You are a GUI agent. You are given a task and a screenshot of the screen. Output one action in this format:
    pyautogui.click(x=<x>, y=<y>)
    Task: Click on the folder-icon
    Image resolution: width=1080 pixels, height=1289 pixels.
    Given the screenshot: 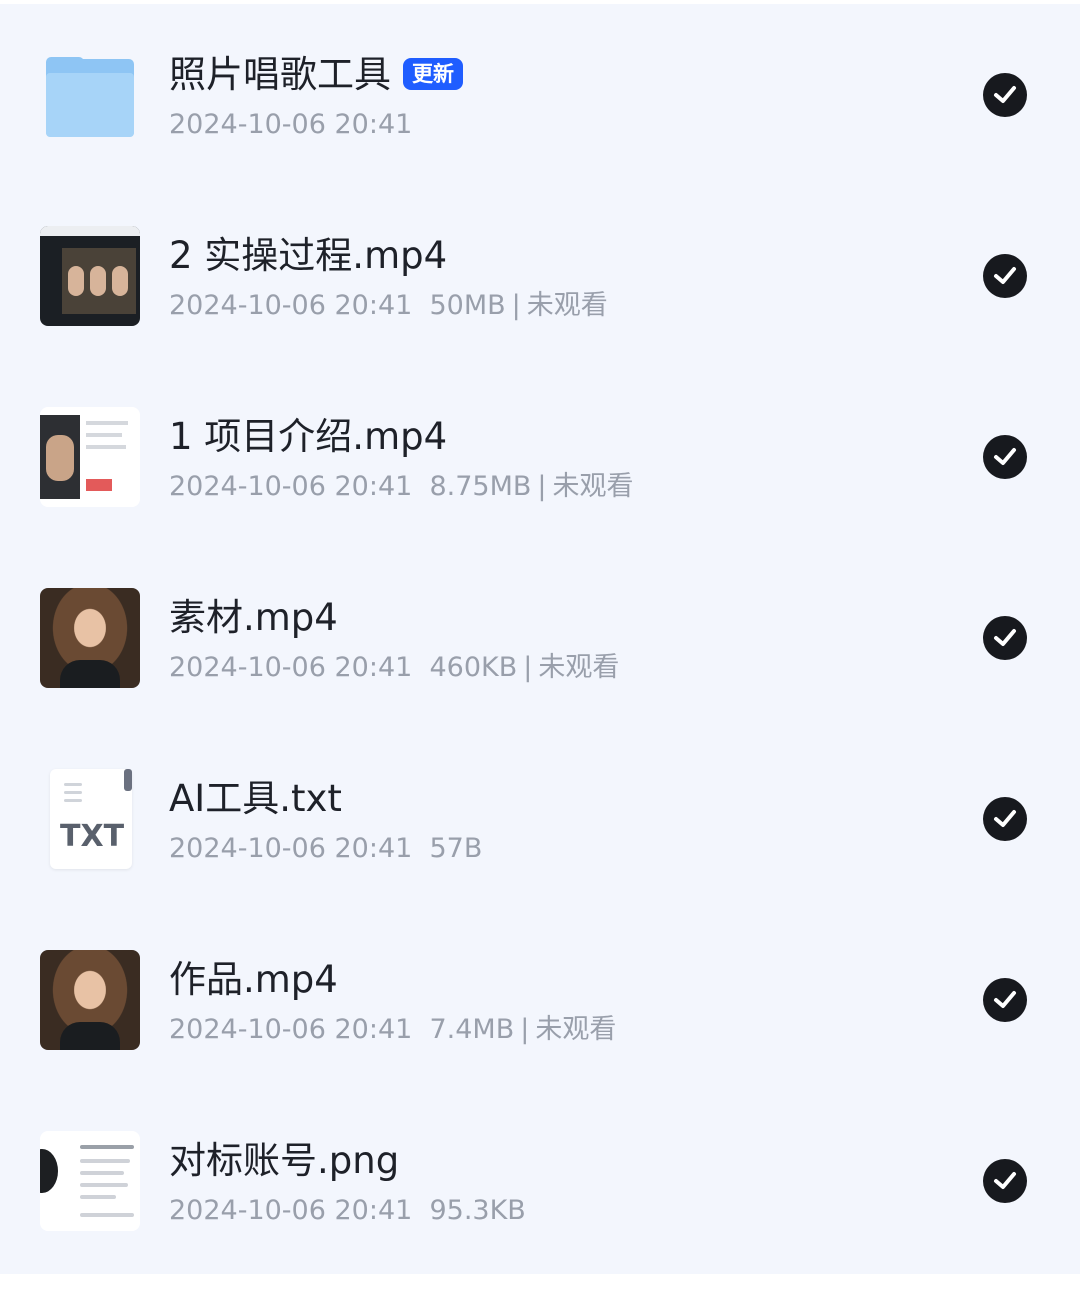 What is the action you would take?
    pyautogui.click(x=90, y=94)
    